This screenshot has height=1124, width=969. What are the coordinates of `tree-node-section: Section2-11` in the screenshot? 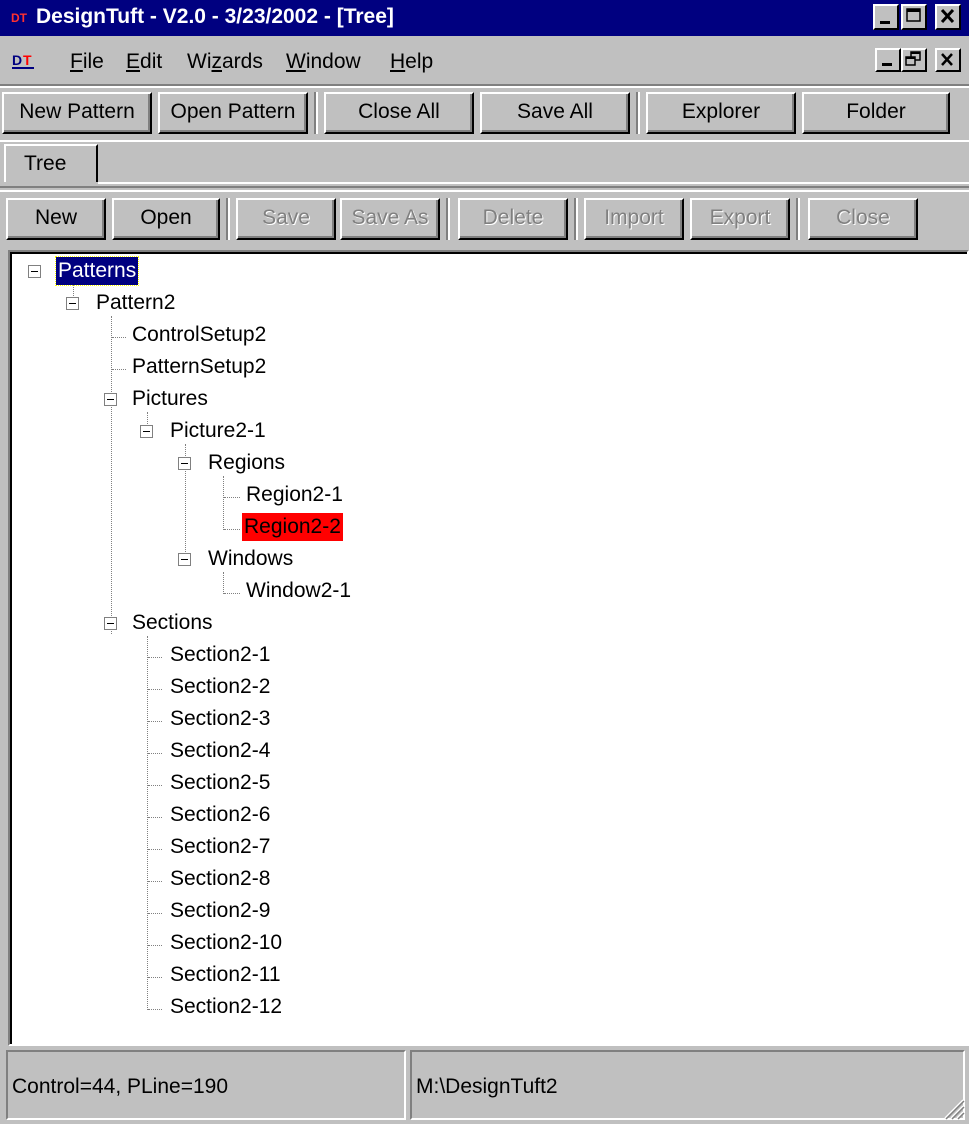 It's located at (225, 975).